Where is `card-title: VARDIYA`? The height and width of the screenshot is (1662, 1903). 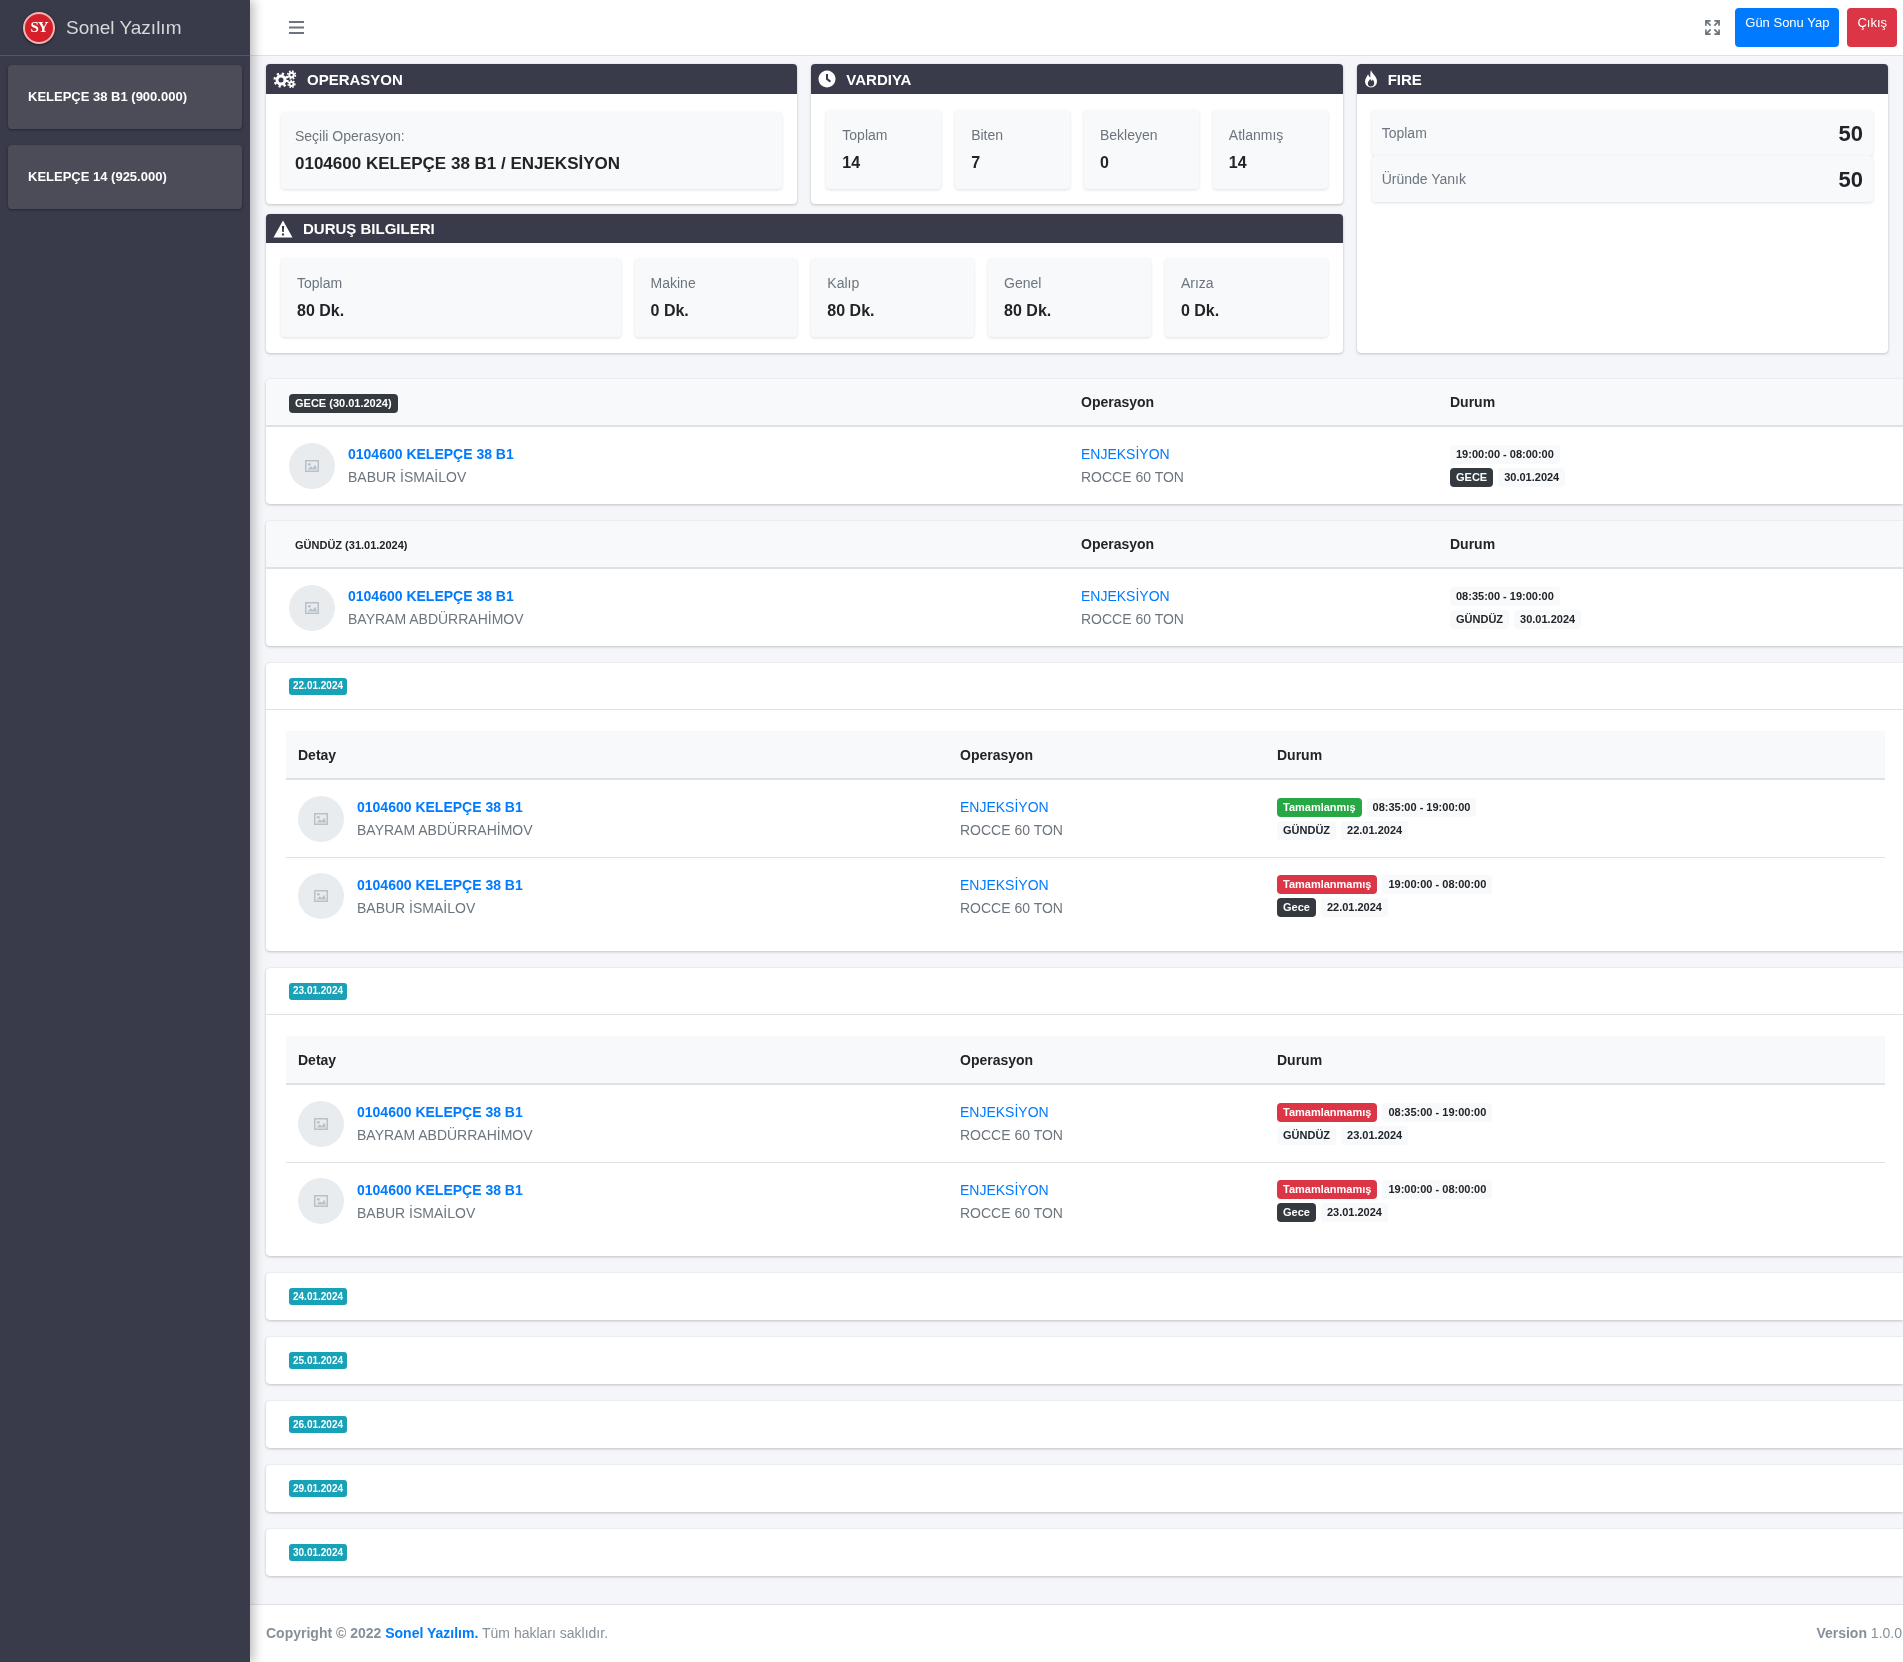 card-title: VARDIYA is located at coordinates (879, 79).